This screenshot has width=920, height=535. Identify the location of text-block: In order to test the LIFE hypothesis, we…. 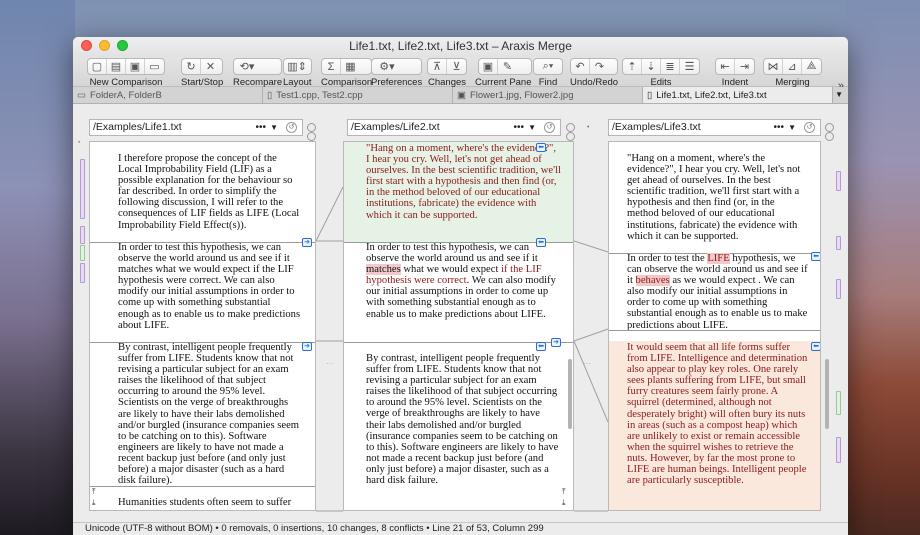
(717, 292).